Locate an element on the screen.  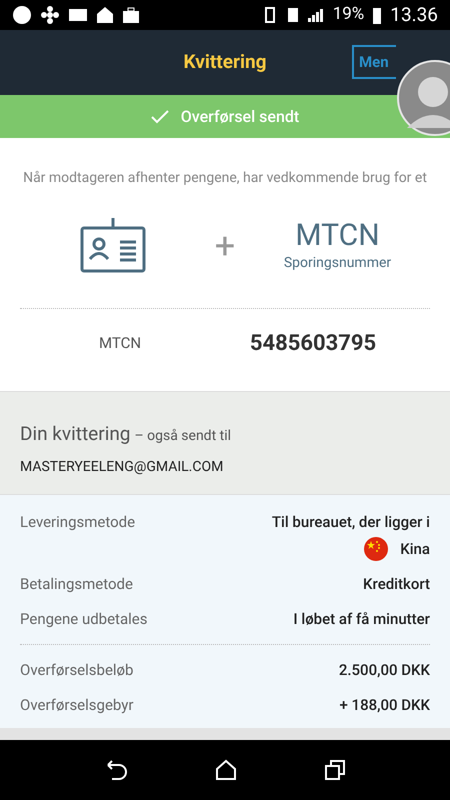
recent-apps-icon is located at coordinates (335, 770).